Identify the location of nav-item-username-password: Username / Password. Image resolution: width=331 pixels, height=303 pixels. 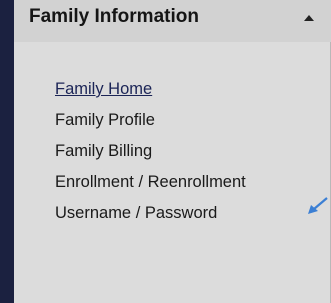
(150, 217).